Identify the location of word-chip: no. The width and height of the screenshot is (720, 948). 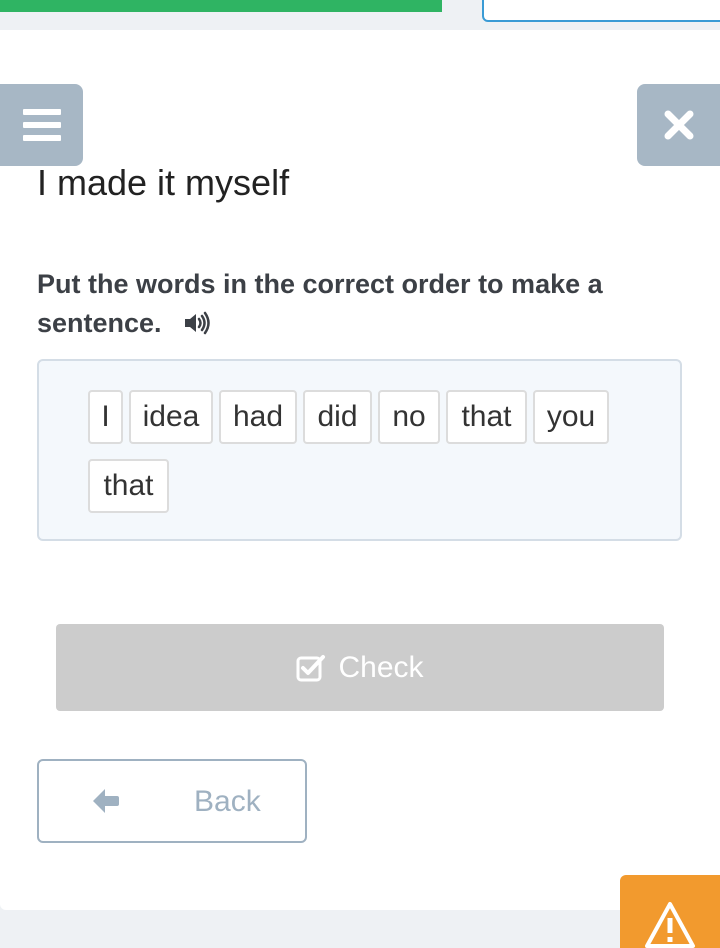
(409, 417).